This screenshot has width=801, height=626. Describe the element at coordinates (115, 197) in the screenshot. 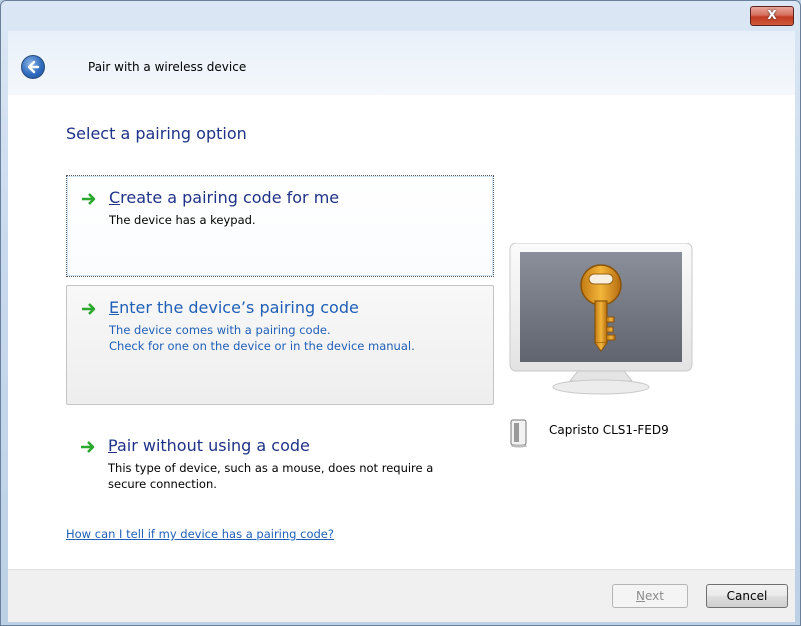

I see `access-key-letter: C` at that location.